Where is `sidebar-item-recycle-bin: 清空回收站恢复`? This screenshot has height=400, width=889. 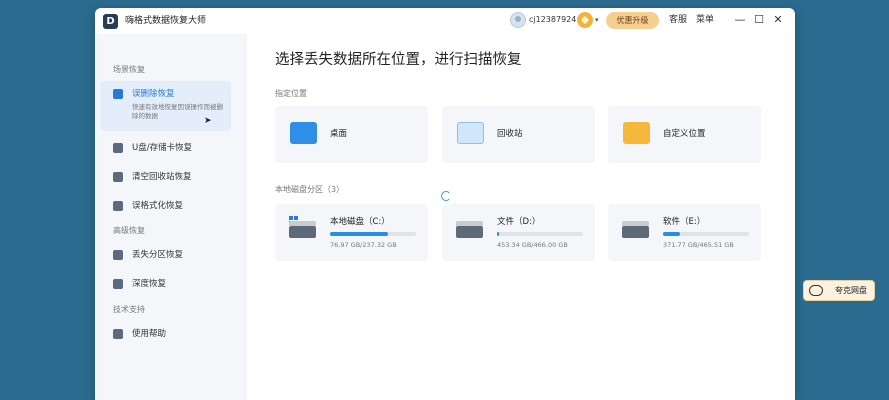
sidebar-item-recycle-bin: 清空回收站恢复 is located at coordinates (178, 177).